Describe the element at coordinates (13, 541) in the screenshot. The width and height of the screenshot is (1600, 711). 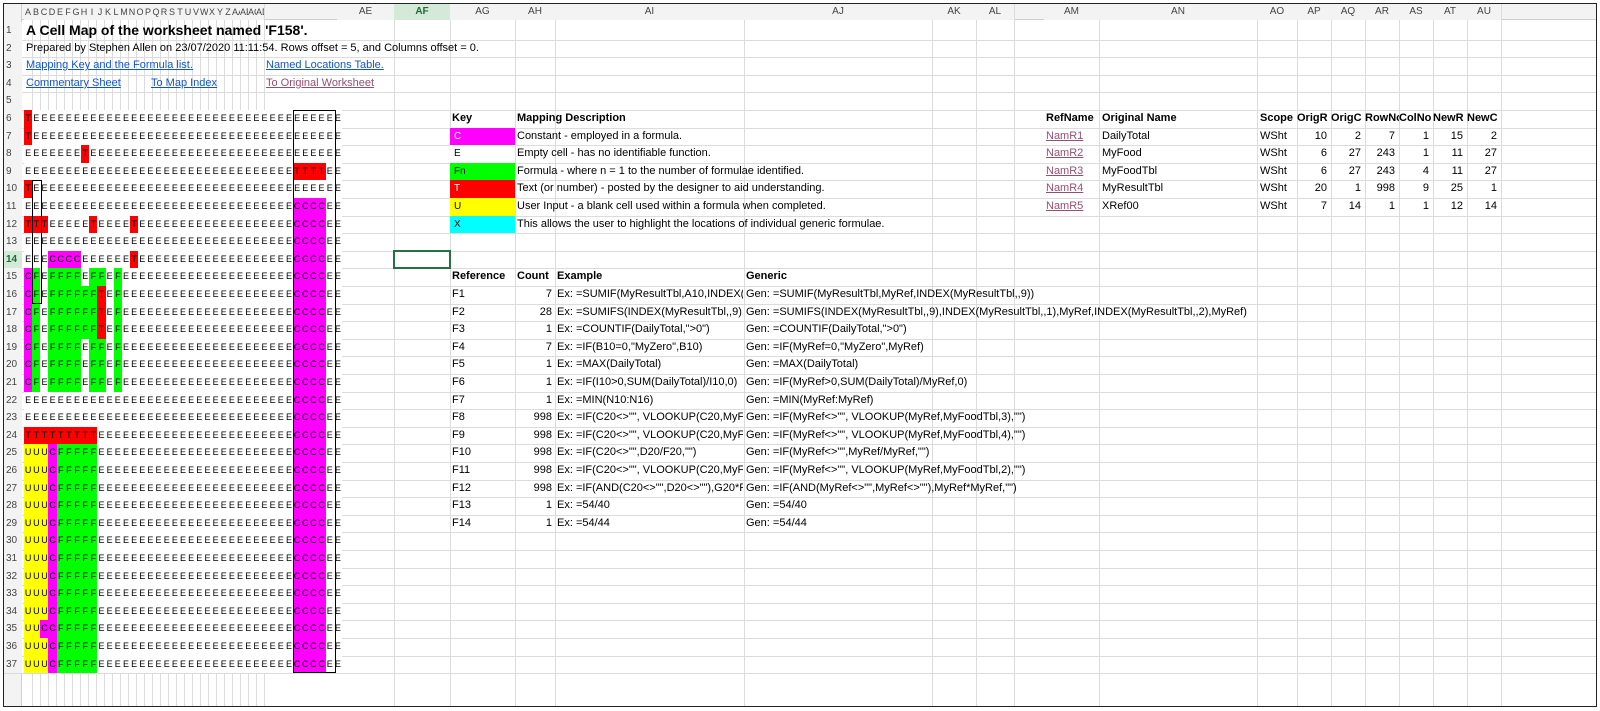
I see `row-header-30: 30` at that location.